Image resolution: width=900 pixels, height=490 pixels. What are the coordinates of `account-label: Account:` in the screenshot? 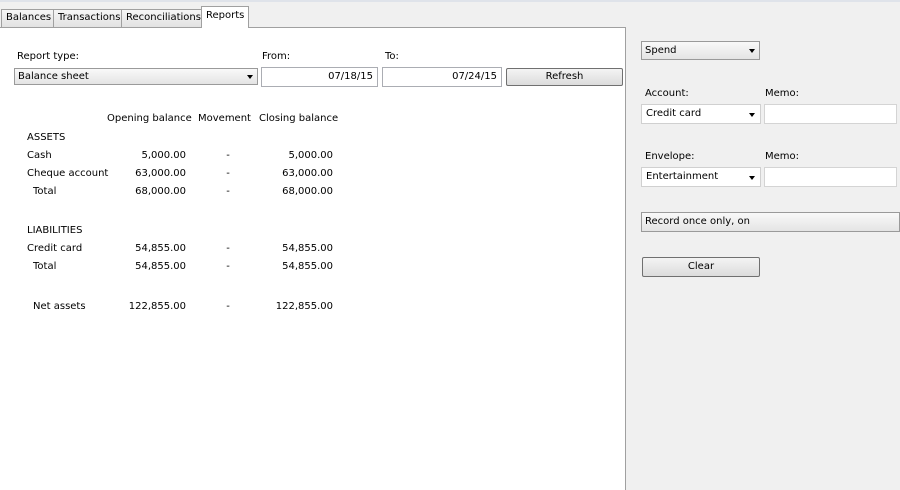 It's located at (667, 93).